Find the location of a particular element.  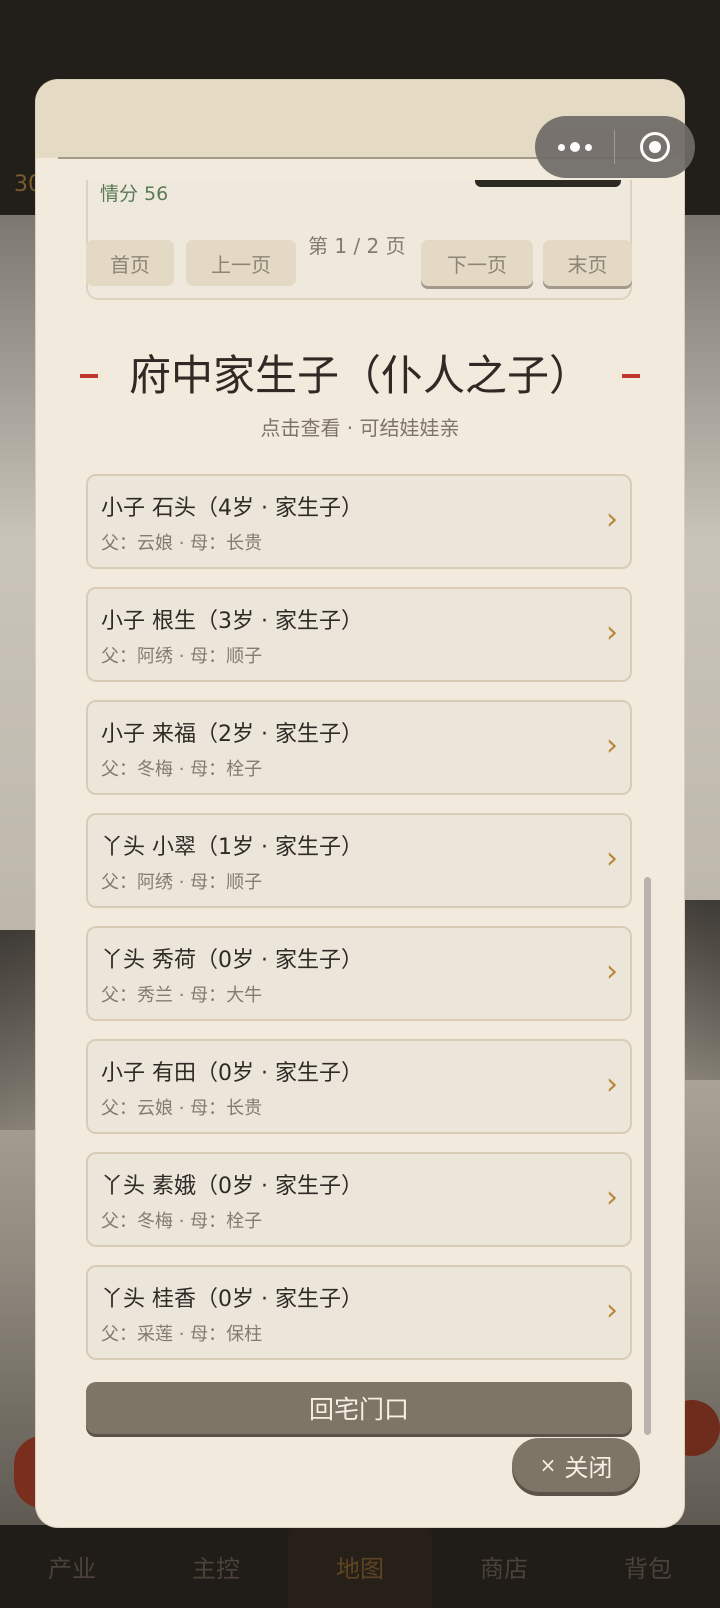

child-item: 丫头 秀荷（0岁 · 家生子） 父：秀兰 · 母：大牛 › is located at coordinates (359, 973).